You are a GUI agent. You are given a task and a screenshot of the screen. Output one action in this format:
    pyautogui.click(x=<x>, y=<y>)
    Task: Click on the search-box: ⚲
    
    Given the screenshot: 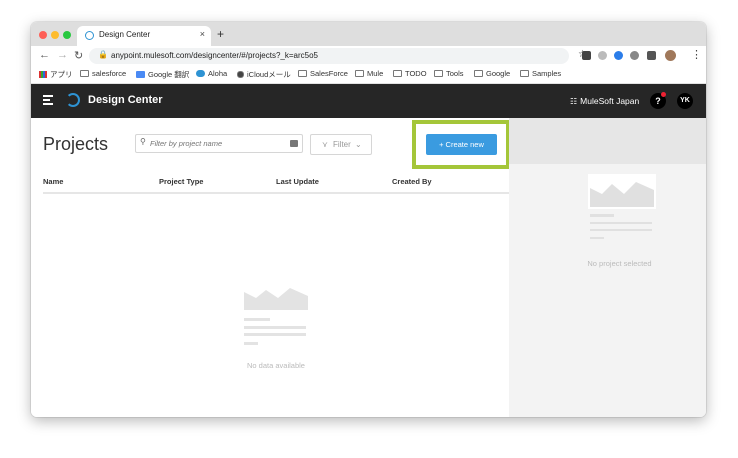 What is the action you would take?
    pyautogui.click(x=219, y=143)
    